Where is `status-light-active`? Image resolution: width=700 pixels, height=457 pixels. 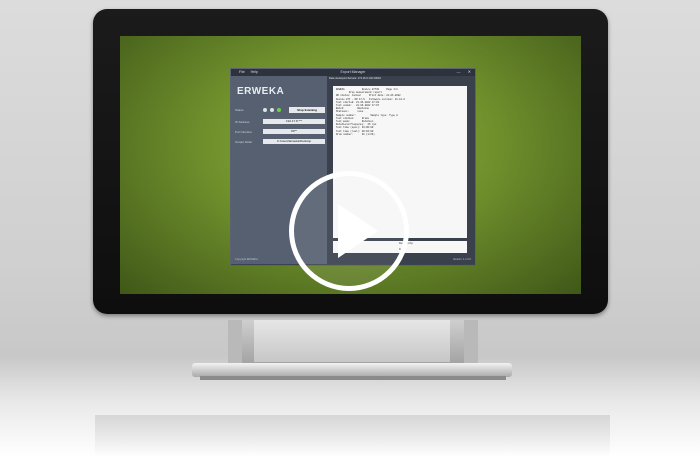
status-light-active is located at coordinates (279, 110).